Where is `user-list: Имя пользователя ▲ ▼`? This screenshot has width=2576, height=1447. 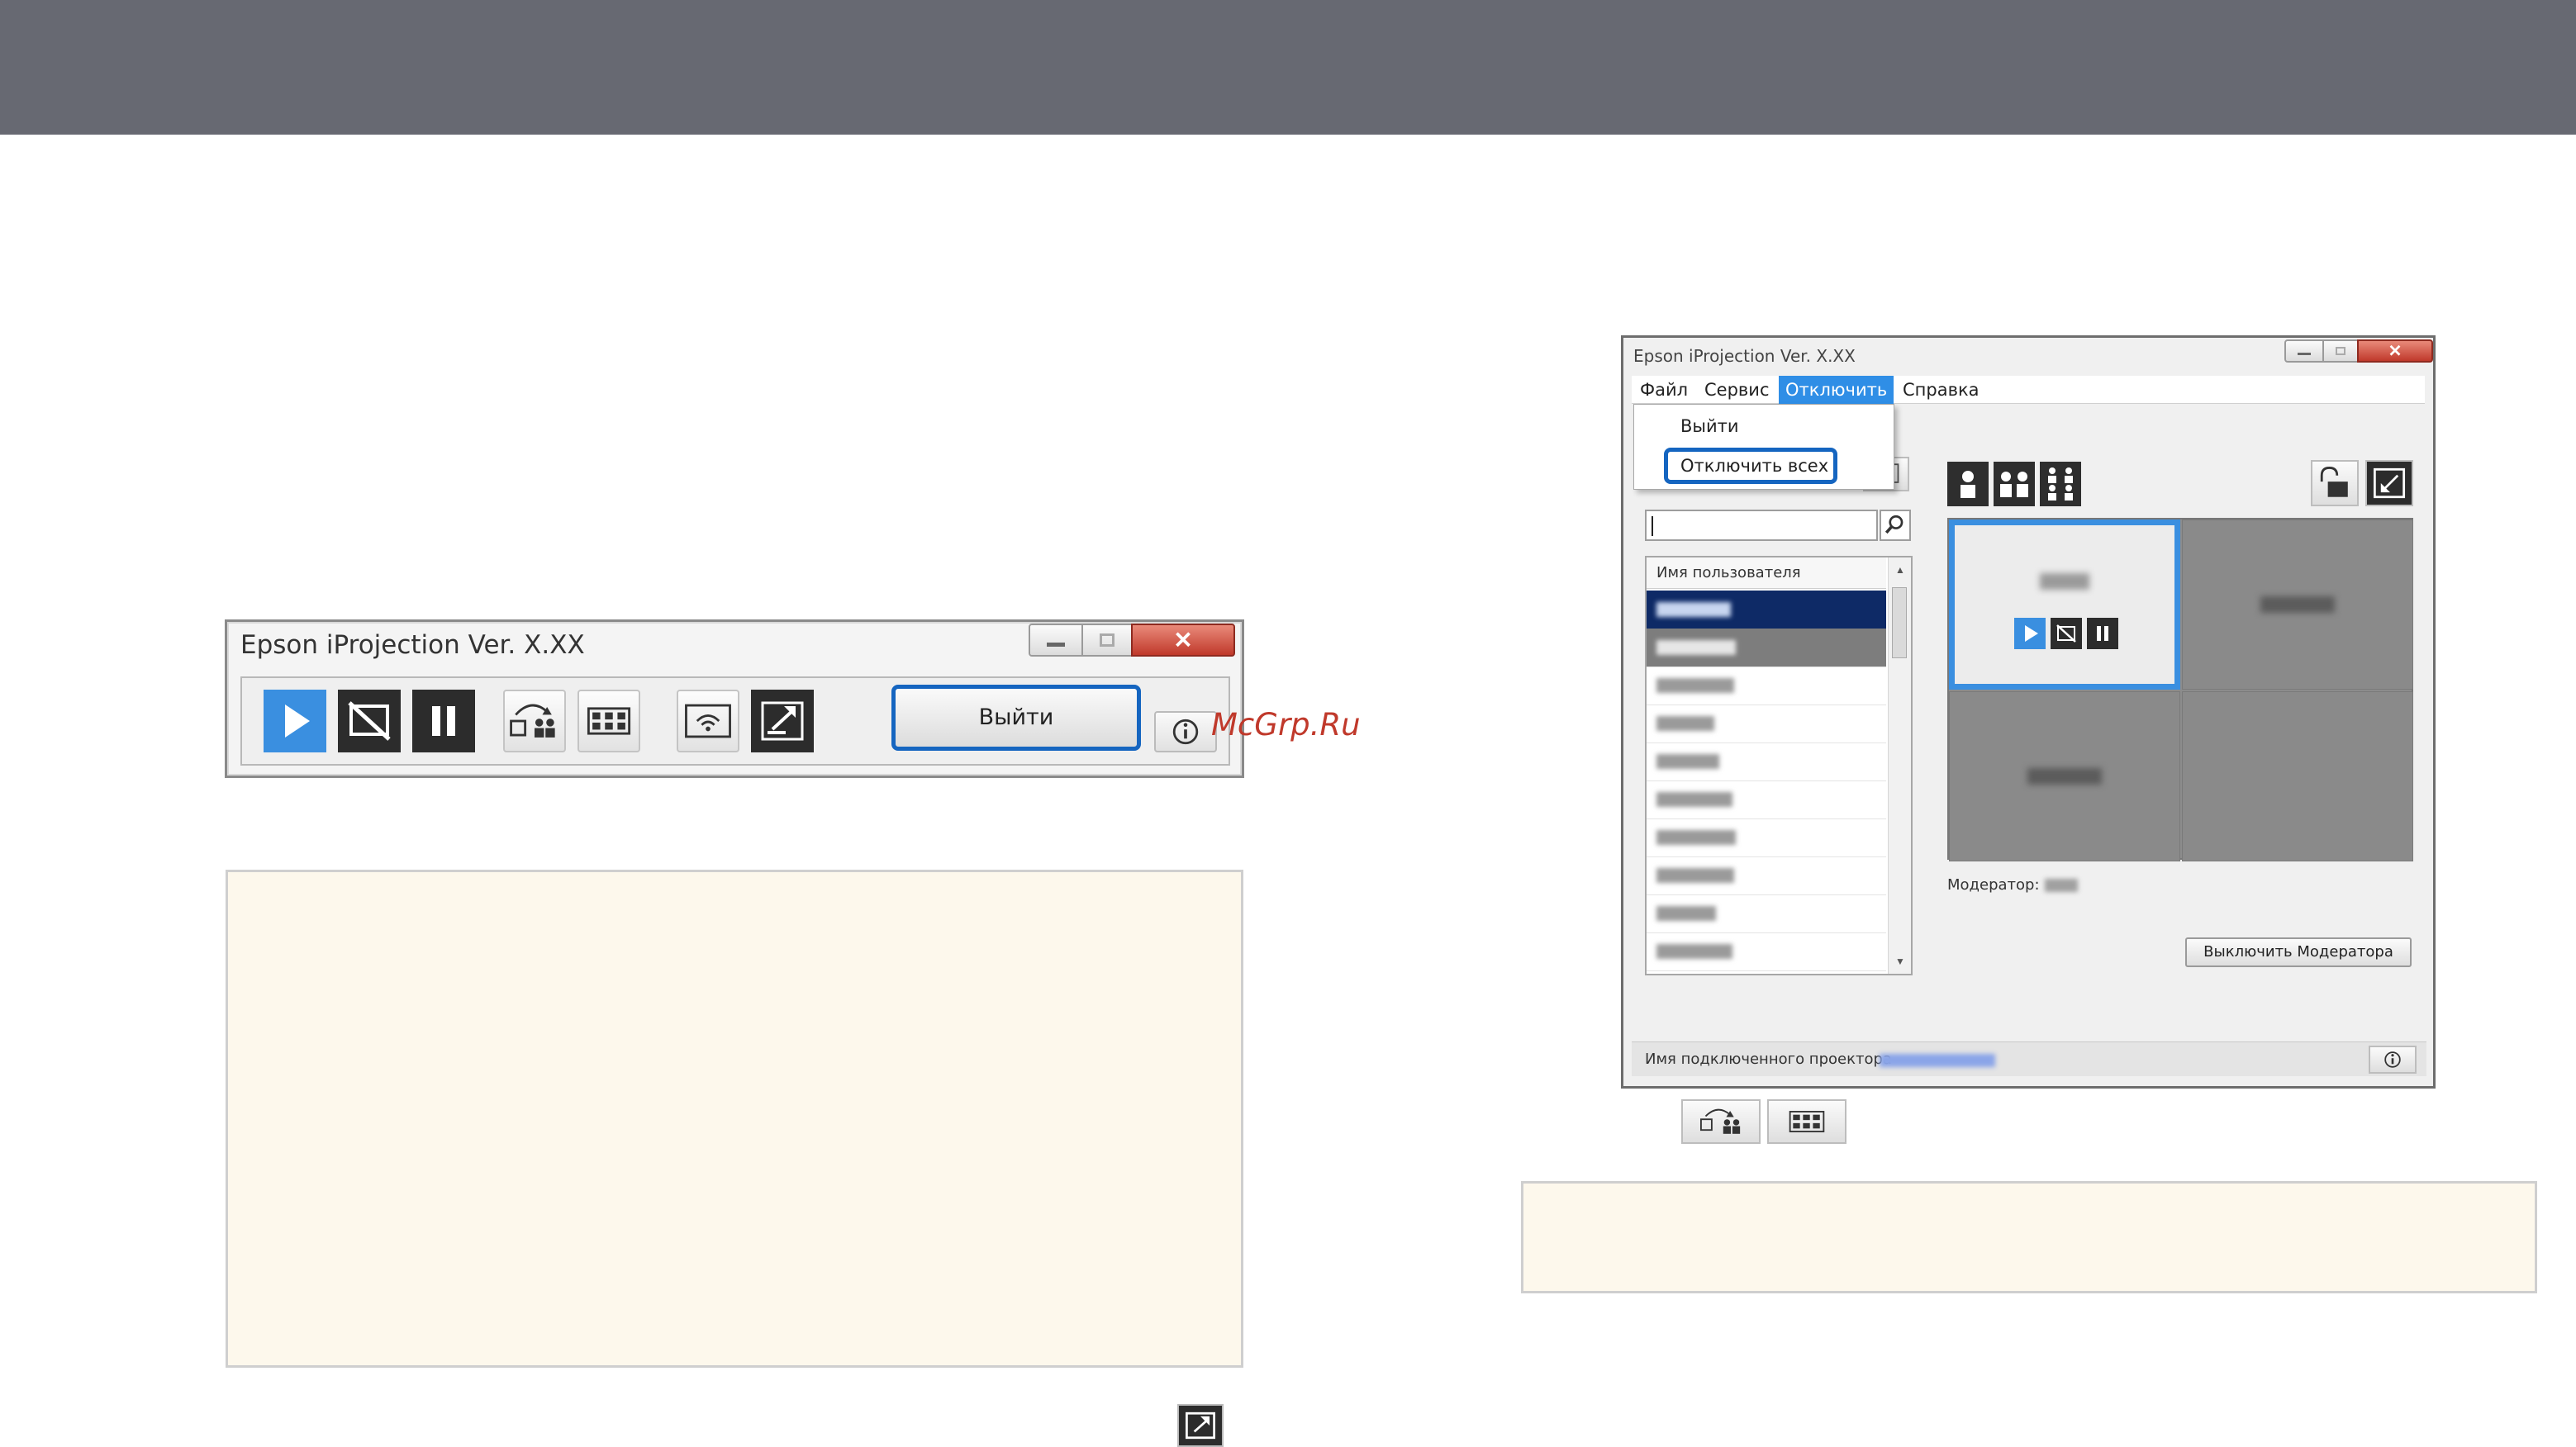
user-list: Имя пользователя ▲ ▼ is located at coordinates (1779, 765).